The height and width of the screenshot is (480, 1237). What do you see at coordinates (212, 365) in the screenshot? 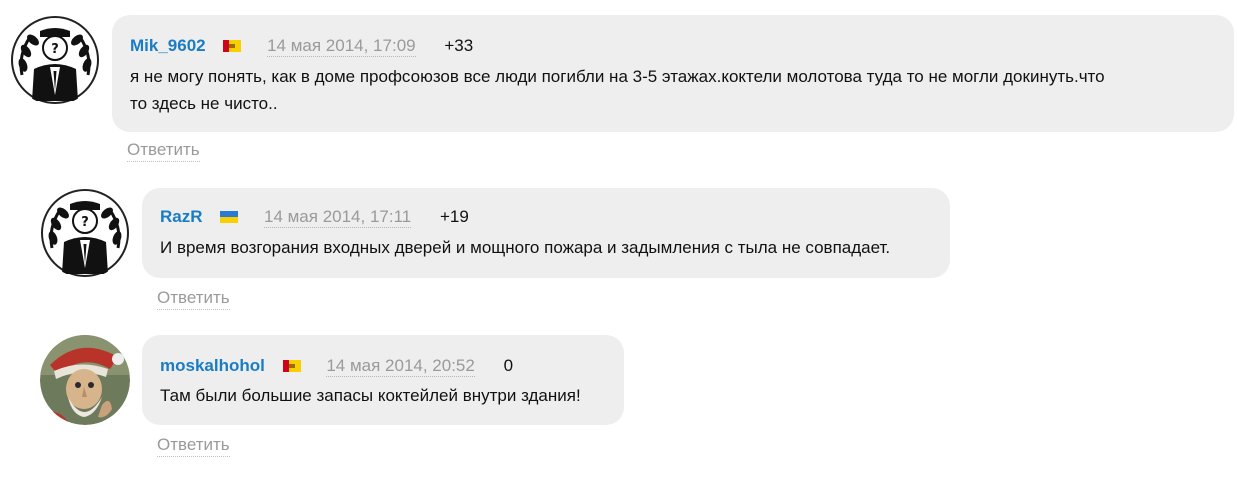
I see `author-link: moskalhohol` at bounding box center [212, 365].